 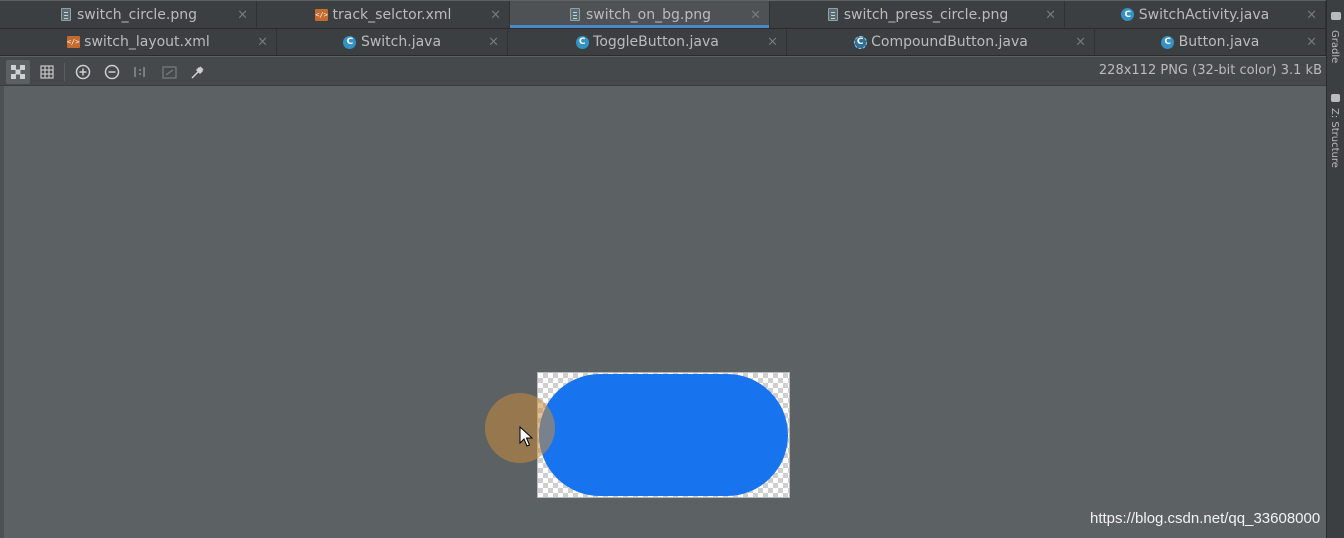 I want to click on abstract-class-icon: C, so click(x=860, y=42).